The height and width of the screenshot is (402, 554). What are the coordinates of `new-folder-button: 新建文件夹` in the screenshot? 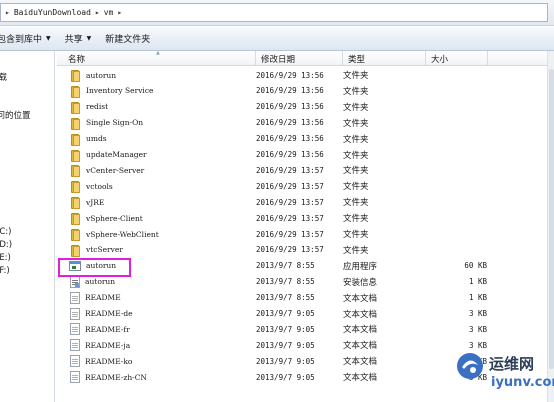 It's located at (127, 39).